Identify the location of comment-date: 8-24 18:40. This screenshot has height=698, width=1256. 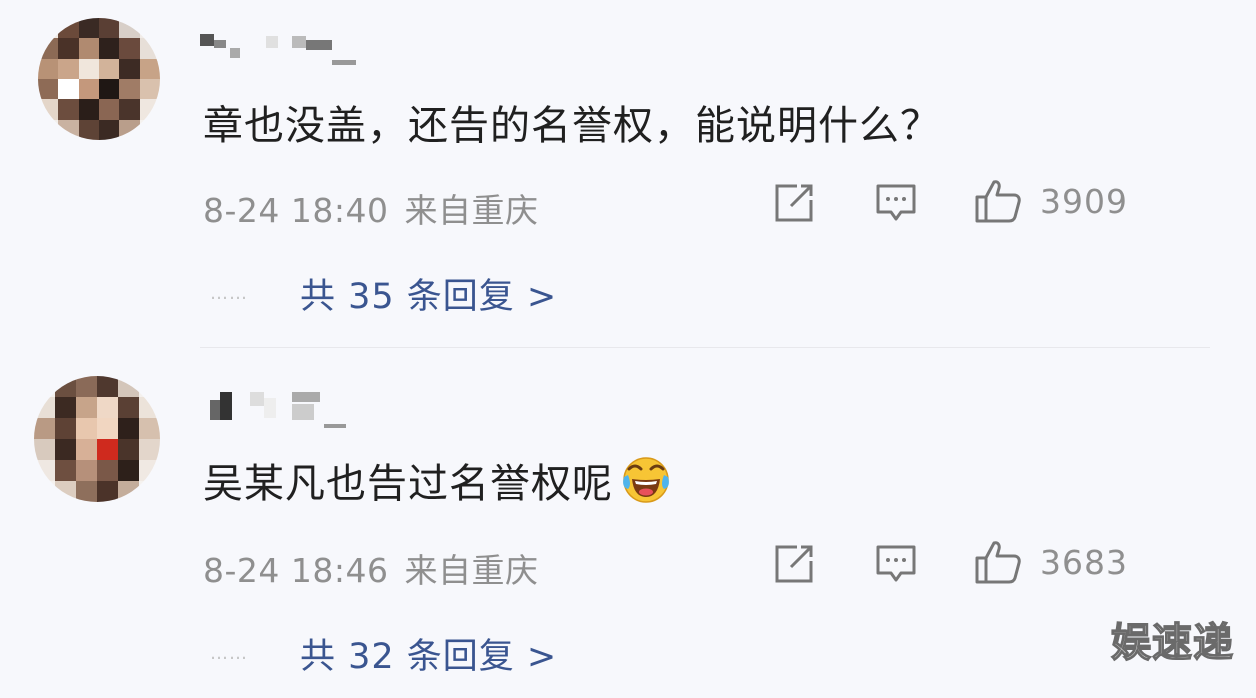
(296, 210).